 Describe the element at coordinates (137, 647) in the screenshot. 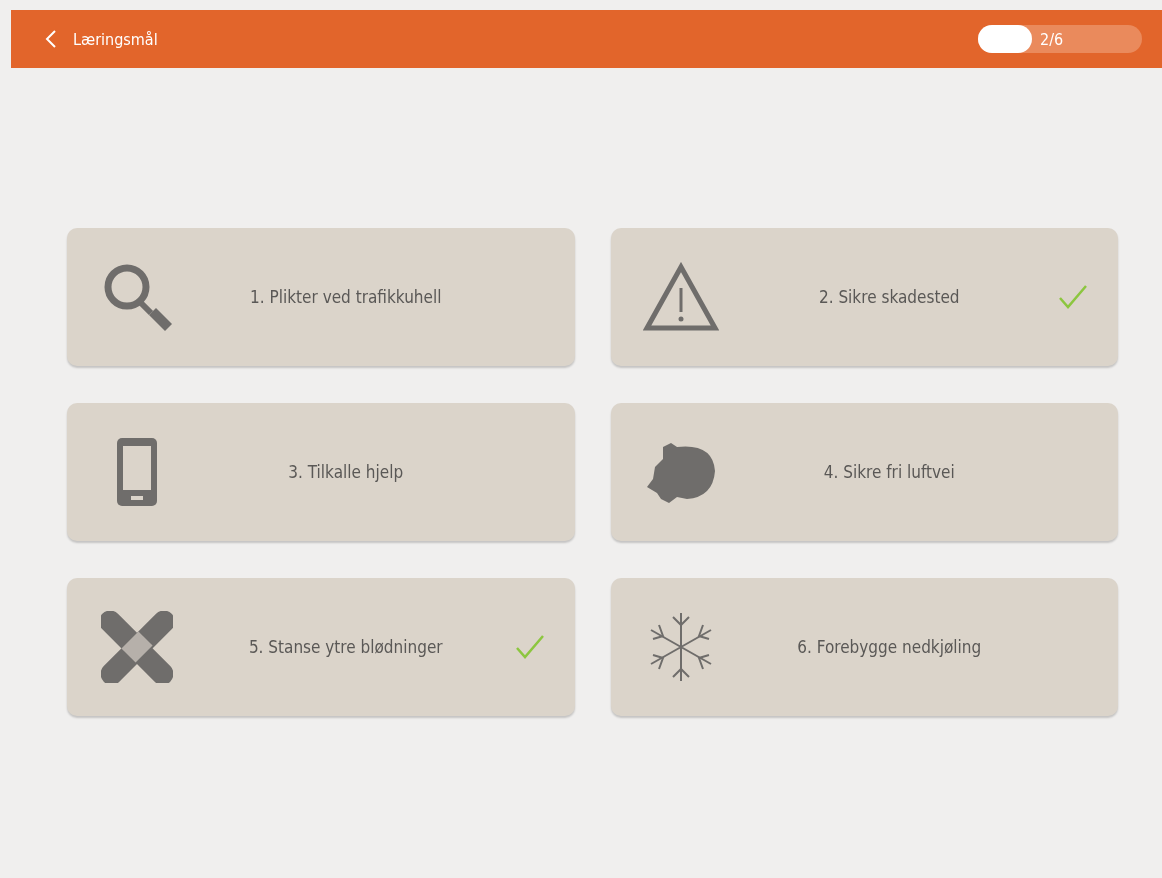

I see `bandage-icon` at that location.